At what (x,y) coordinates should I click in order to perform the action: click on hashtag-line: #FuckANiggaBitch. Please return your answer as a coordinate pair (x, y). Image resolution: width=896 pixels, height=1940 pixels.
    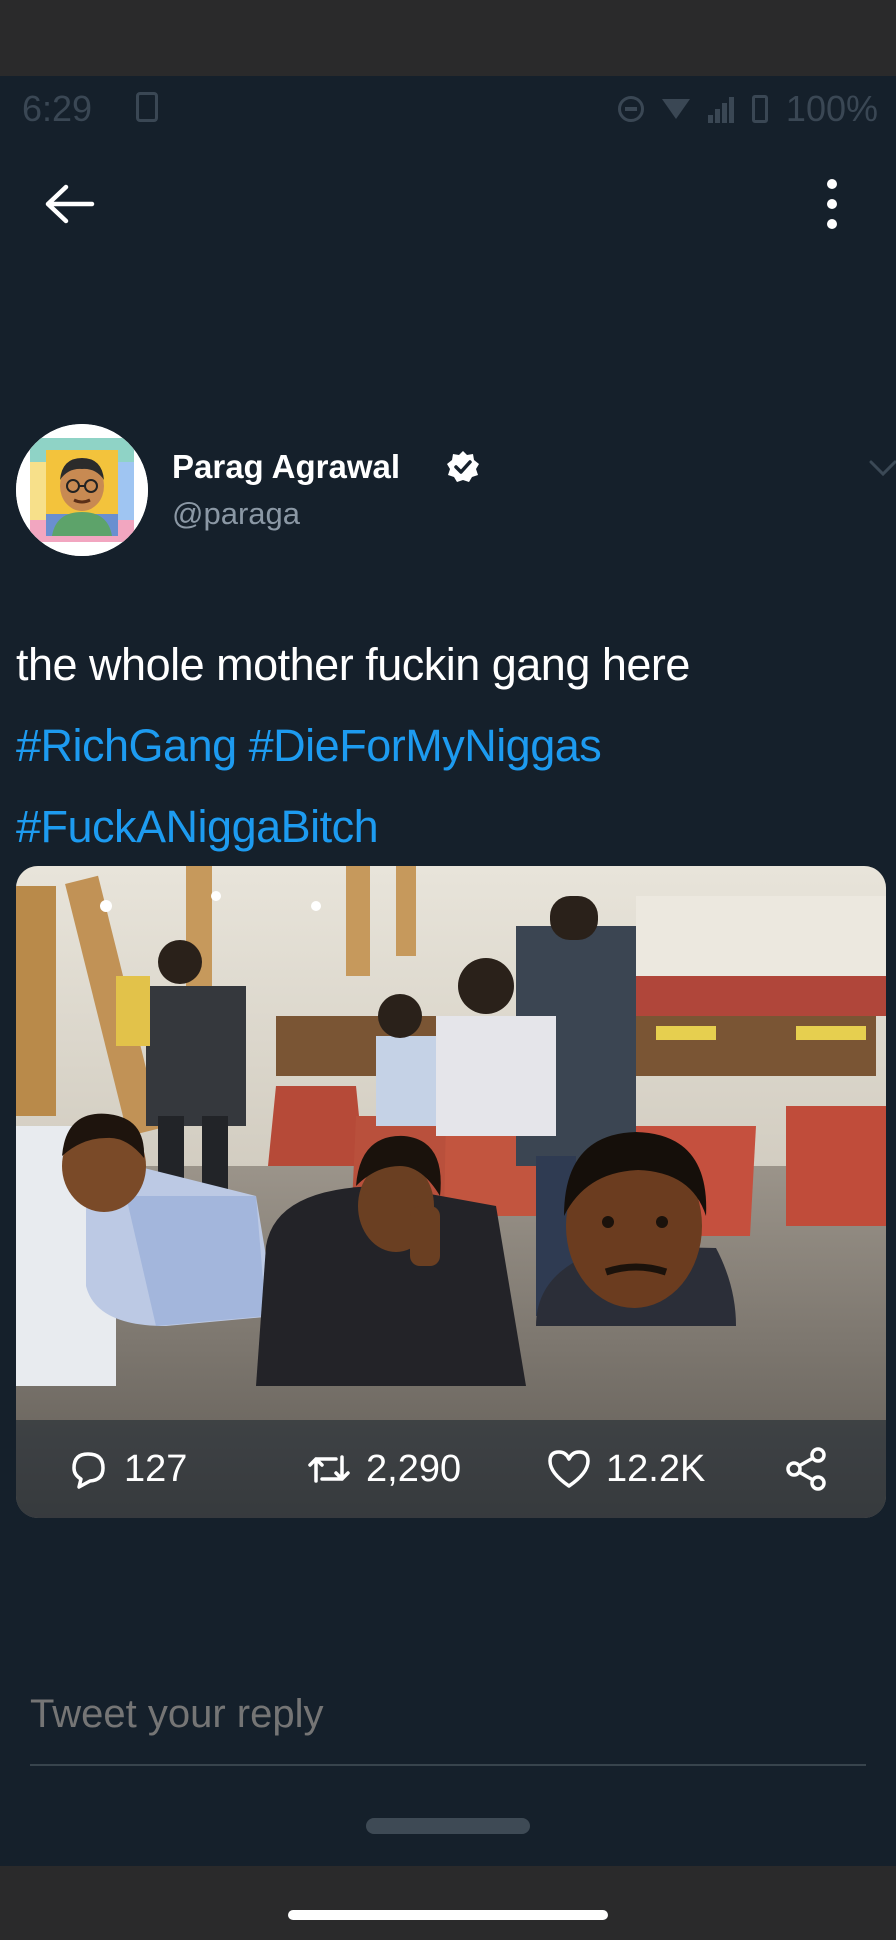
    Looking at the image, I should click on (451, 826).